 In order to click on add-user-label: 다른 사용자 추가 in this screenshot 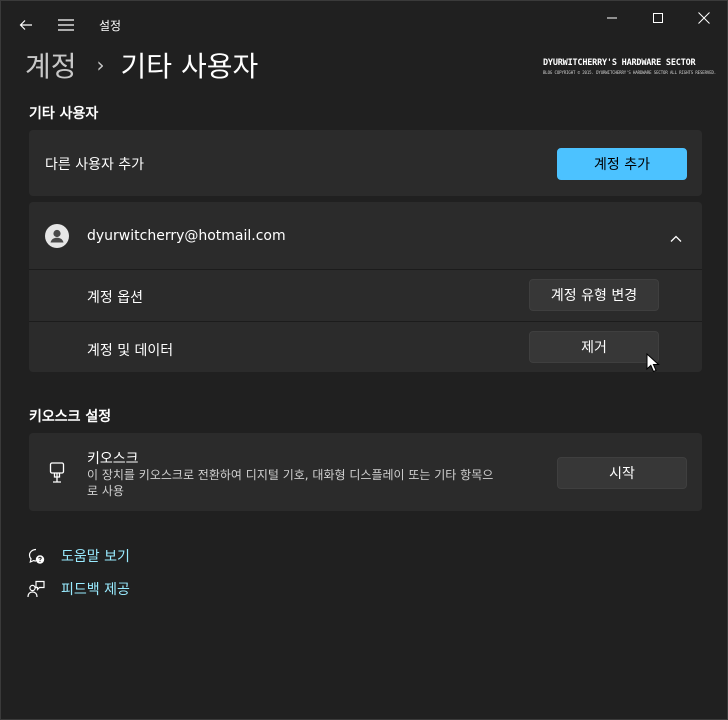, I will do `click(95, 165)`.